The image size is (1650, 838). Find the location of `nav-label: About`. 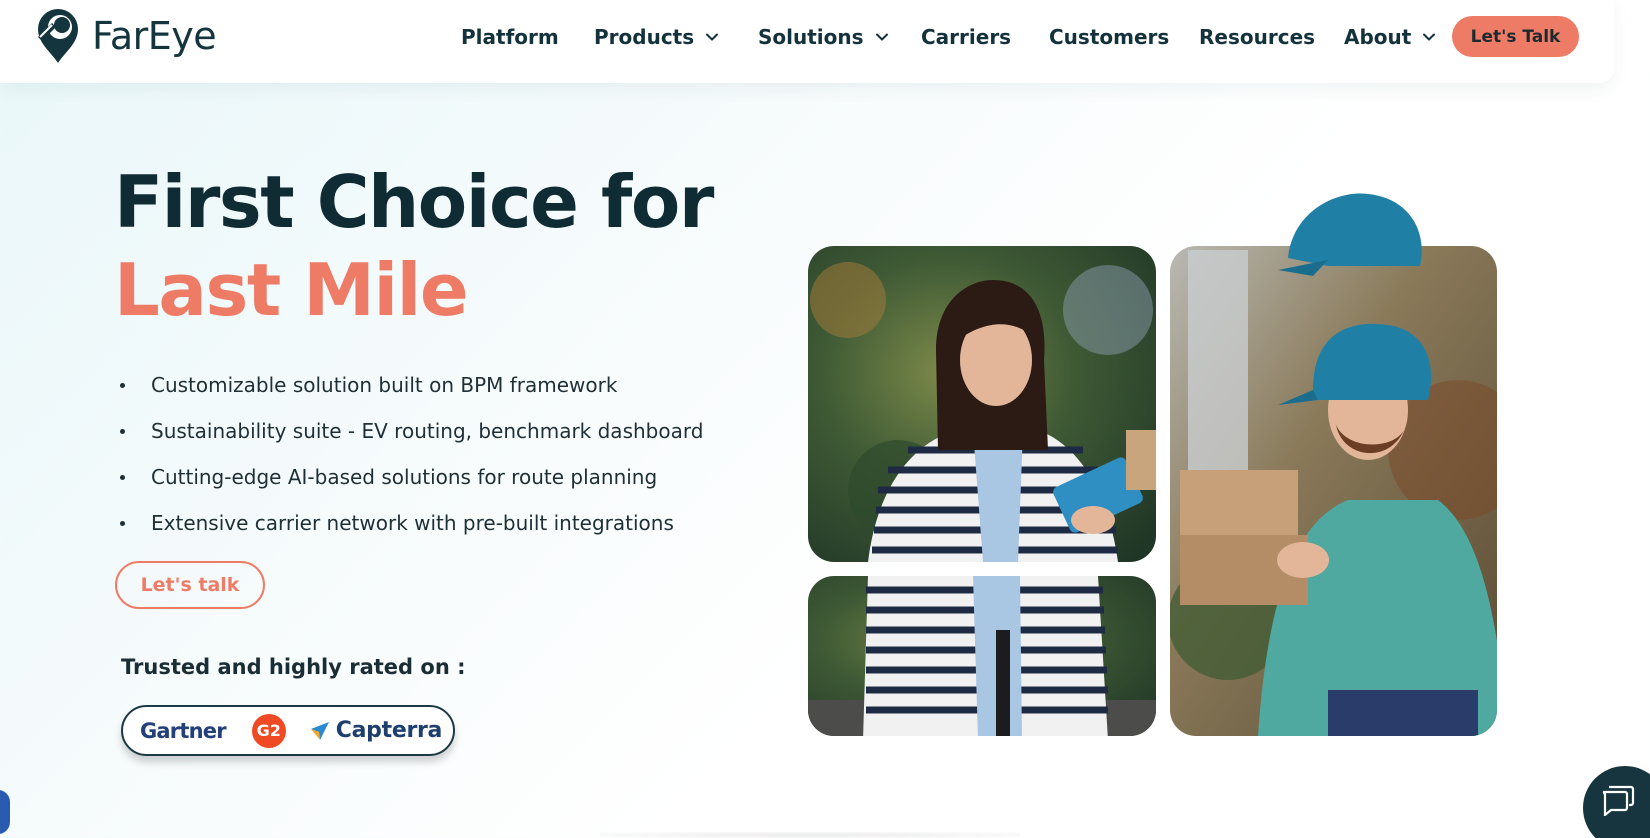

nav-label: About is located at coordinates (1378, 37).